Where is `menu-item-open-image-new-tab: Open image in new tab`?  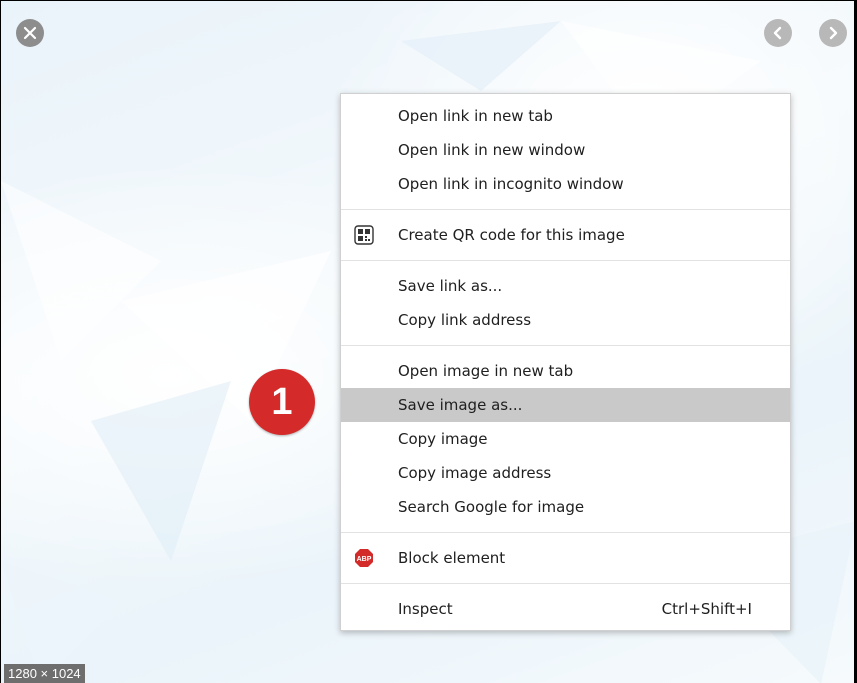 menu-item-open-image-new-tab: Open image in new tab is located at coordinates (565, 371).